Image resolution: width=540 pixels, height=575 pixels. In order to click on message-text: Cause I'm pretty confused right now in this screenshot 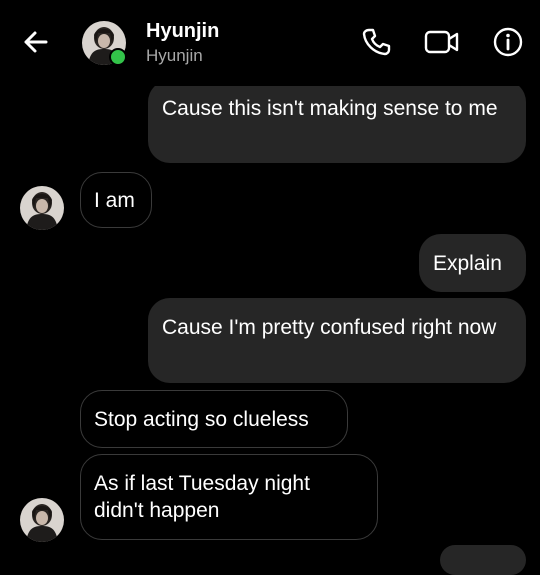, I will do `click(329, 327)`.